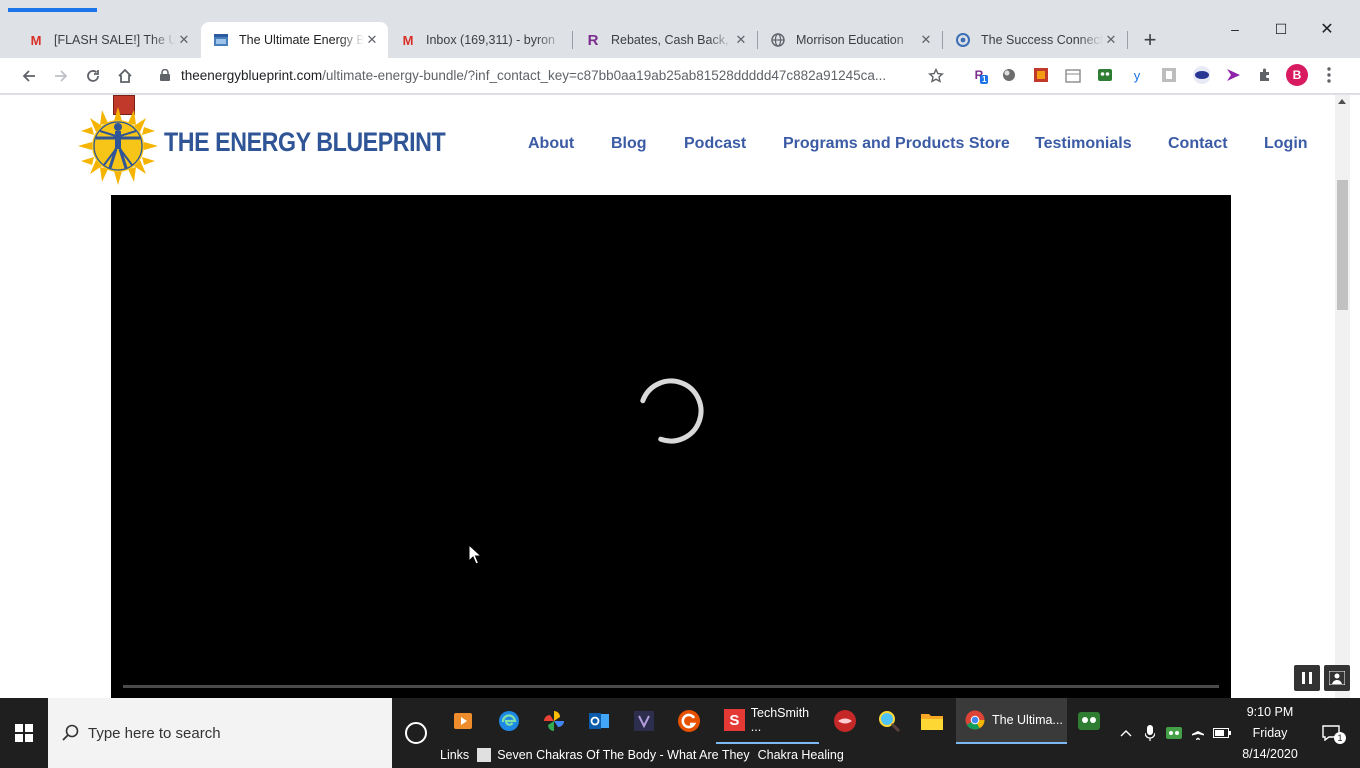 The image size is (1360, 768). What do you see at coordinates (115, 40) in the screenshot?
I see `tab-title: [FLASH SALE!] The Ultimate Energy Bundle` at bounding box center [115, 40].